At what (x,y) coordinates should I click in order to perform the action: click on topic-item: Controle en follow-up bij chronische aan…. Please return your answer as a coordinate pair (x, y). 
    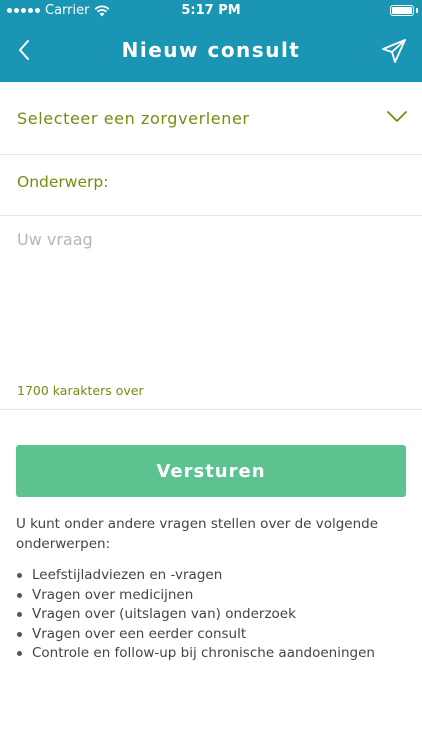
    Looking at the image, I should click on (216, 654).